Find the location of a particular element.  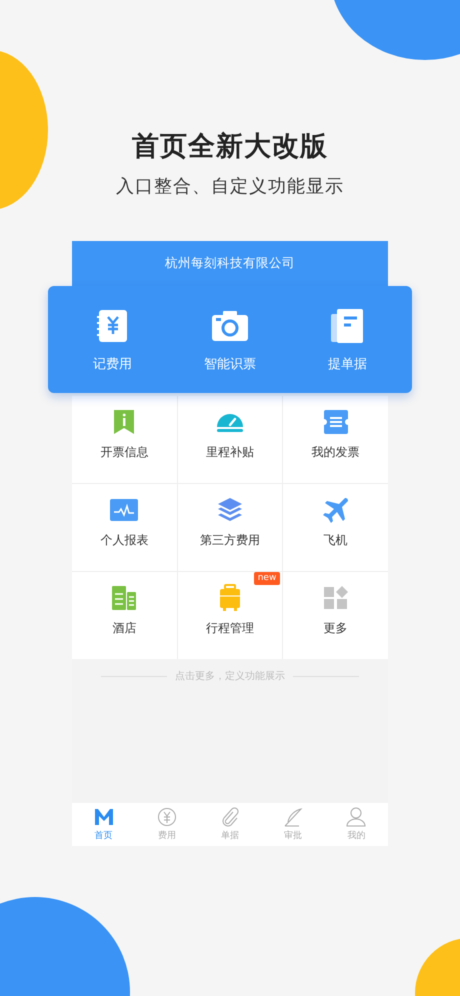

feature-label: 我的发票 is located at coordinates (336, 452).